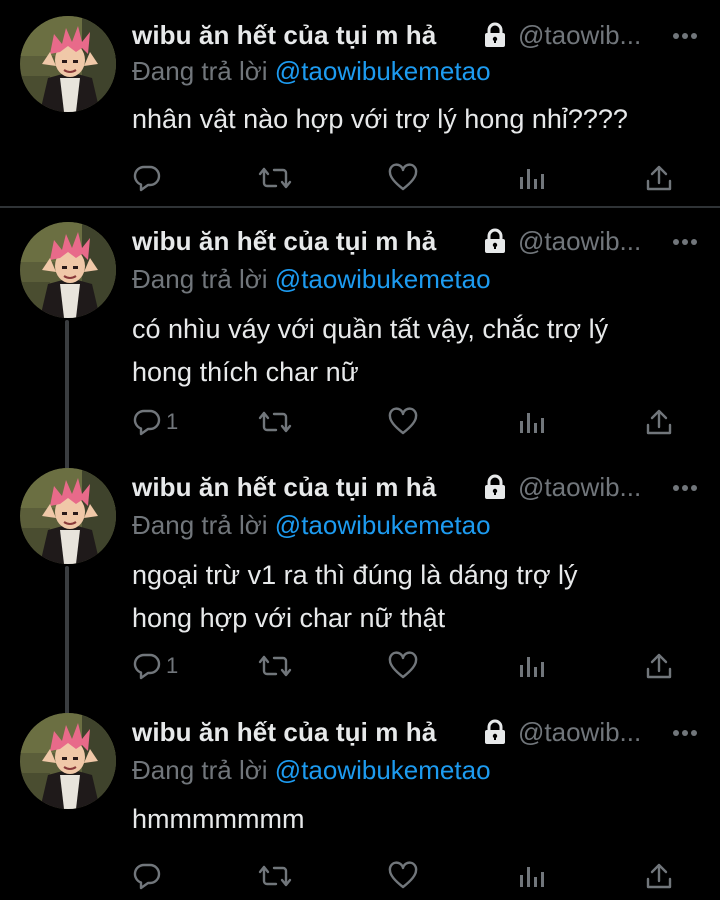  What do you see at coordinates (417, 819) in the screenshot?
I see `tweet-text: hmmmmmmm` at bounding box center [417, 819].